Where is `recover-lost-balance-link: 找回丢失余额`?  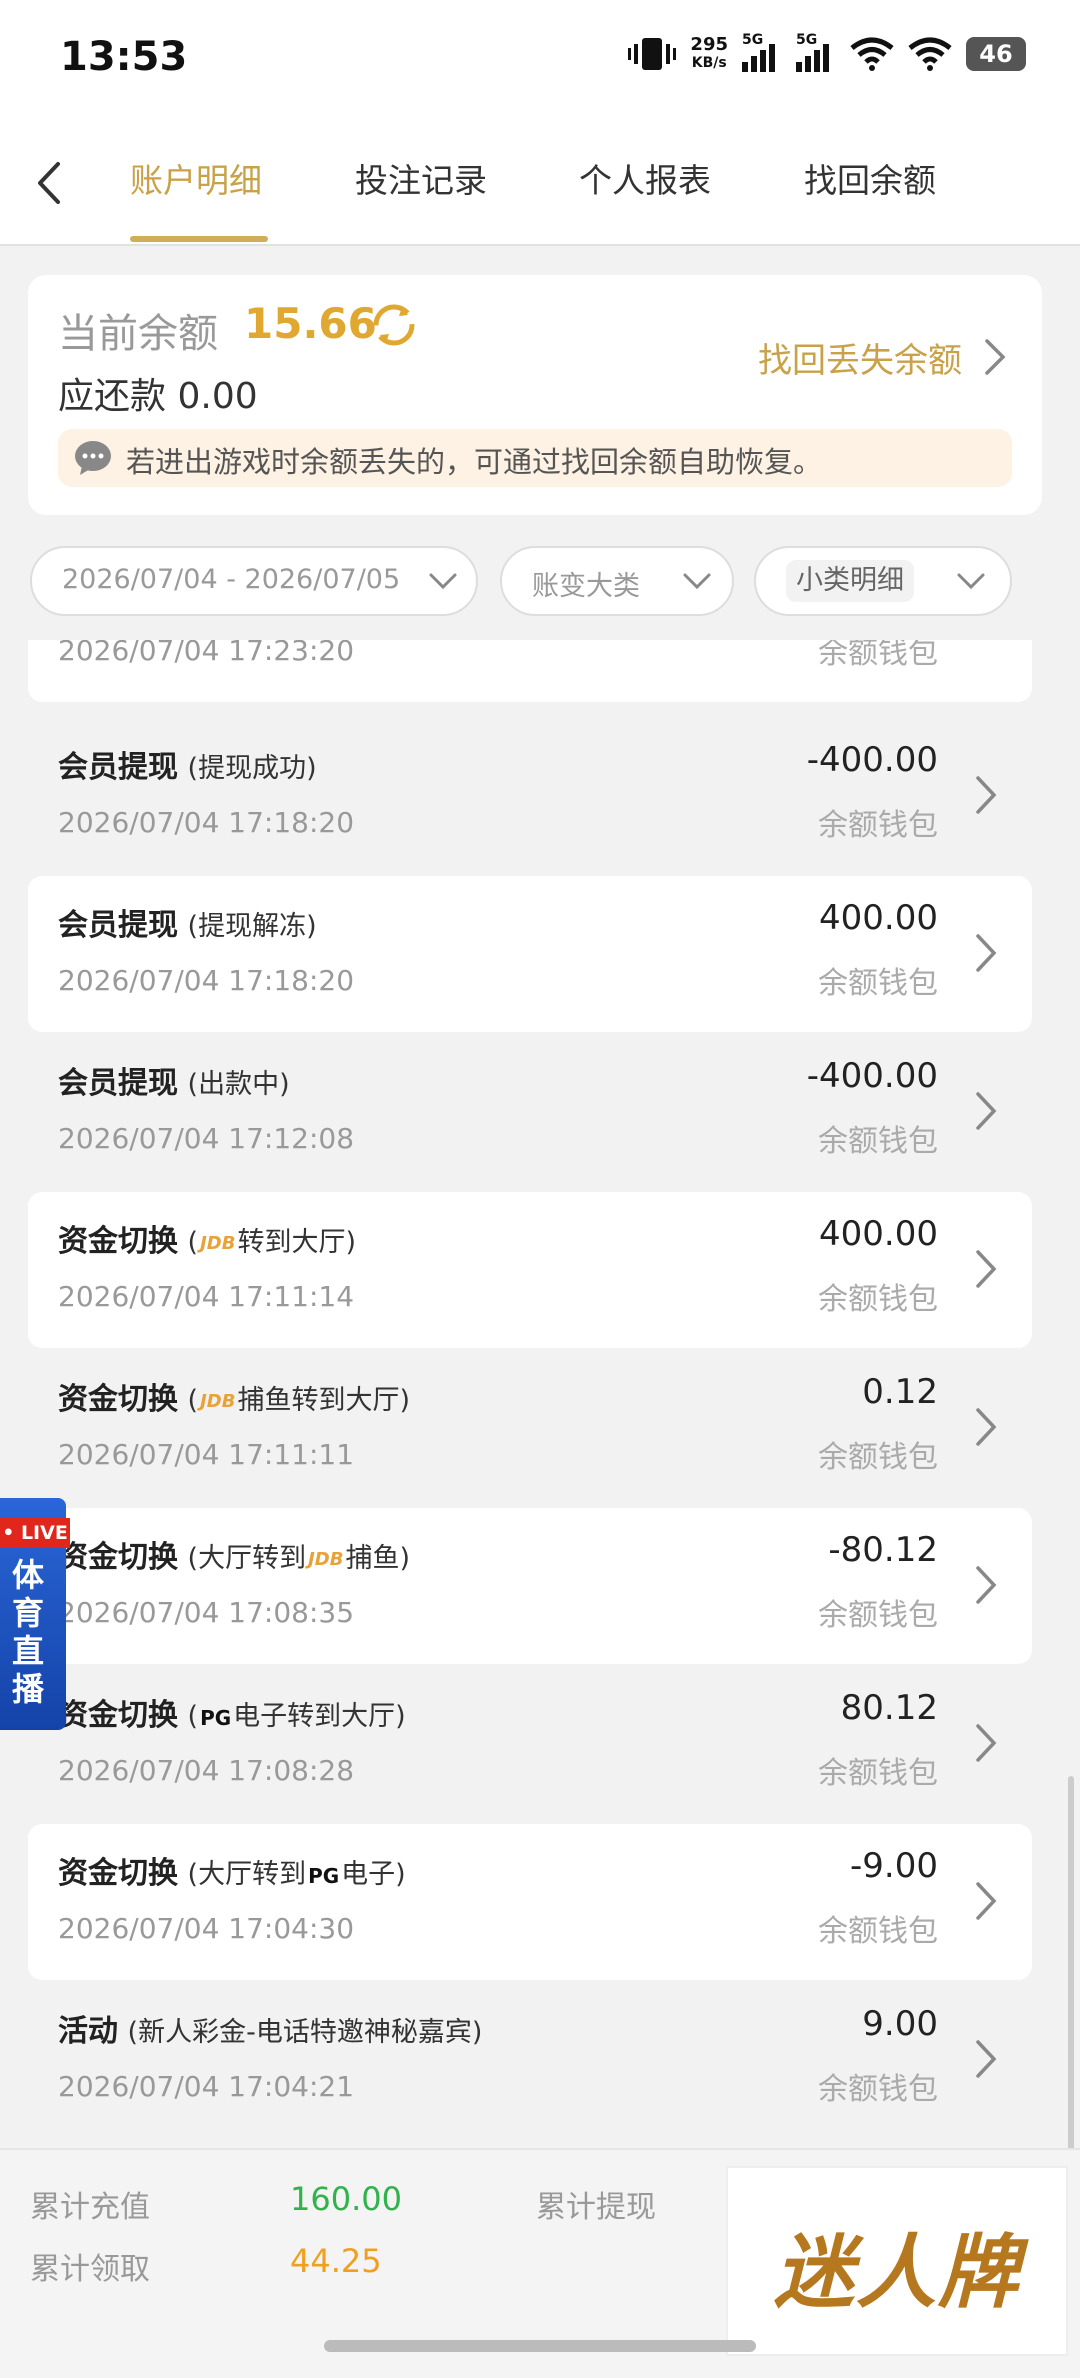
recover-lost-balance-link: 找回丢失余额 is located at coordinates (860, 357).